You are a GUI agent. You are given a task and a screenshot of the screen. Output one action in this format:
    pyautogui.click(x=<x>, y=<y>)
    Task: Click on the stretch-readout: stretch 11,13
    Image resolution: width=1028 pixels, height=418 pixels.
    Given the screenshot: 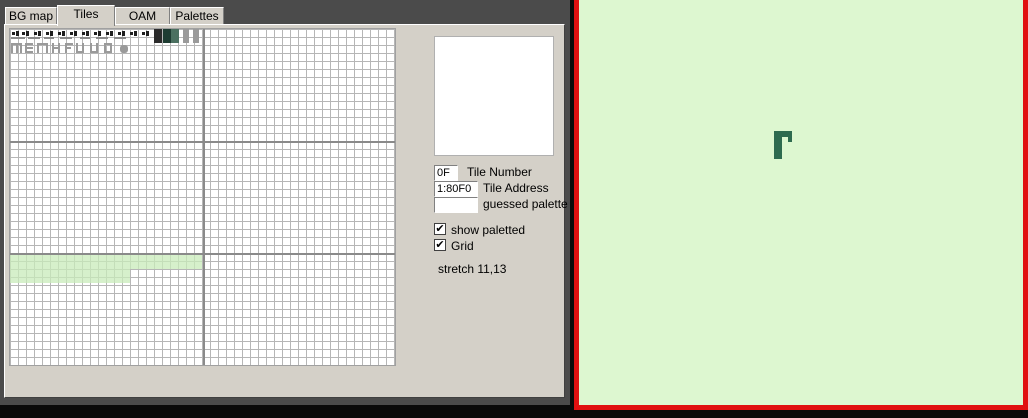 What is the action you would take?
    pyautogui.click(x=472, y=269)
    